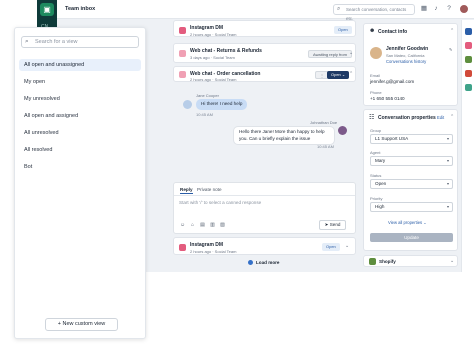  I want to click on priority-value: High, so click(380, 206).